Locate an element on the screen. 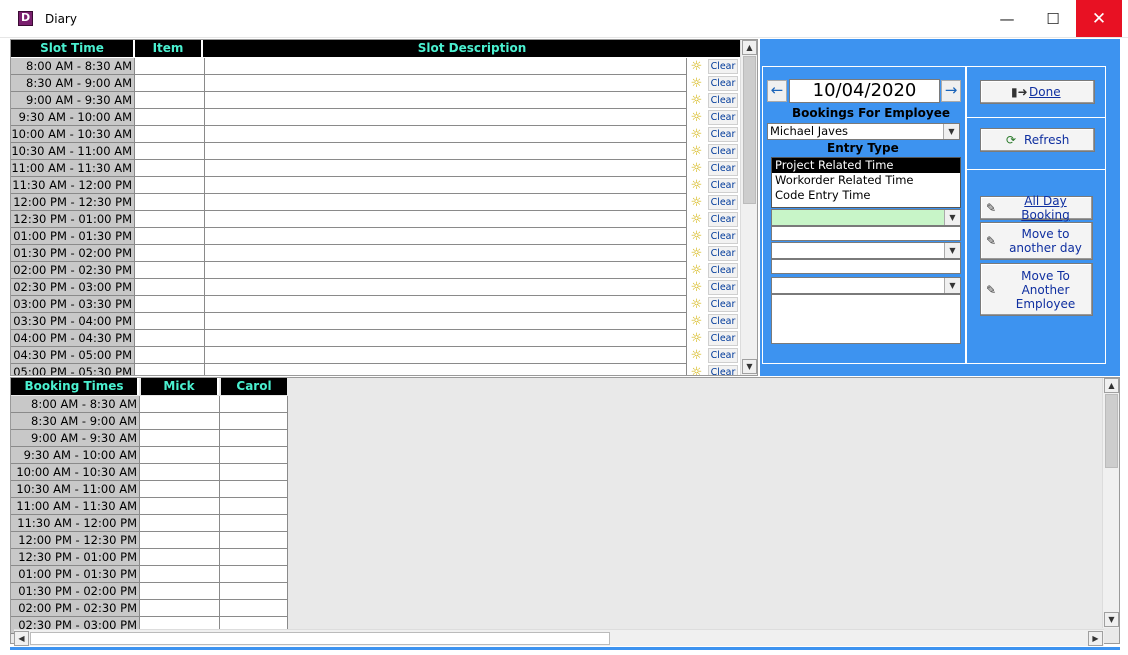 This screenshot has height=655, width=1128. task-detail-field is located at coordinates (866, 266).